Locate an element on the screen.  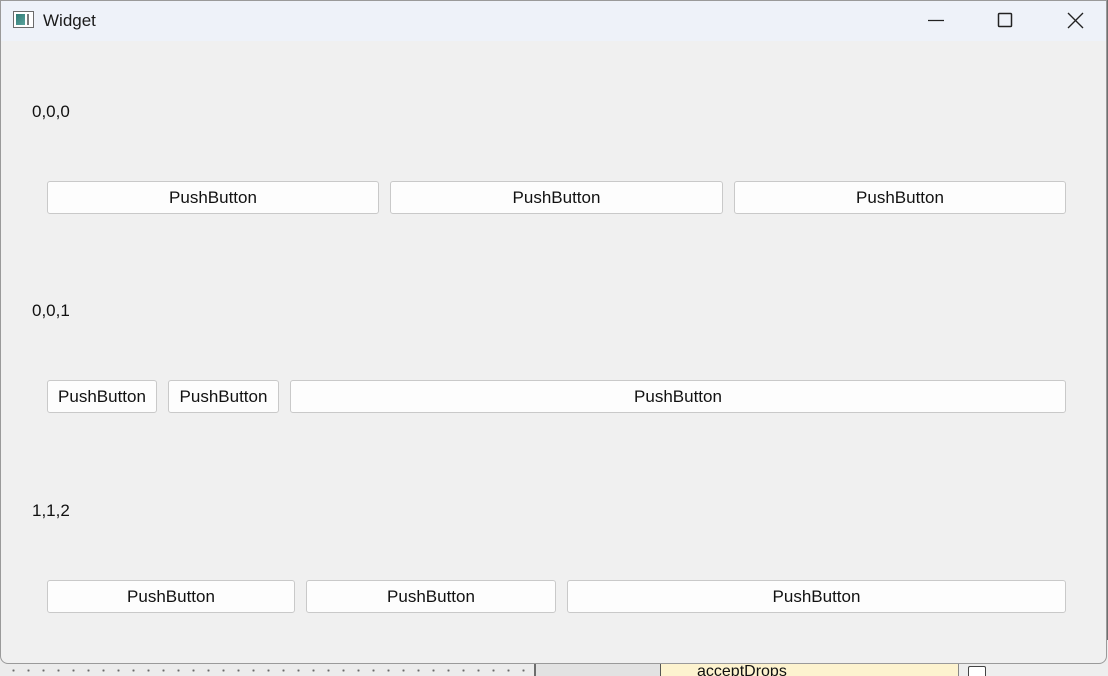
maximize-icon is located at coordinates (1005, 20).